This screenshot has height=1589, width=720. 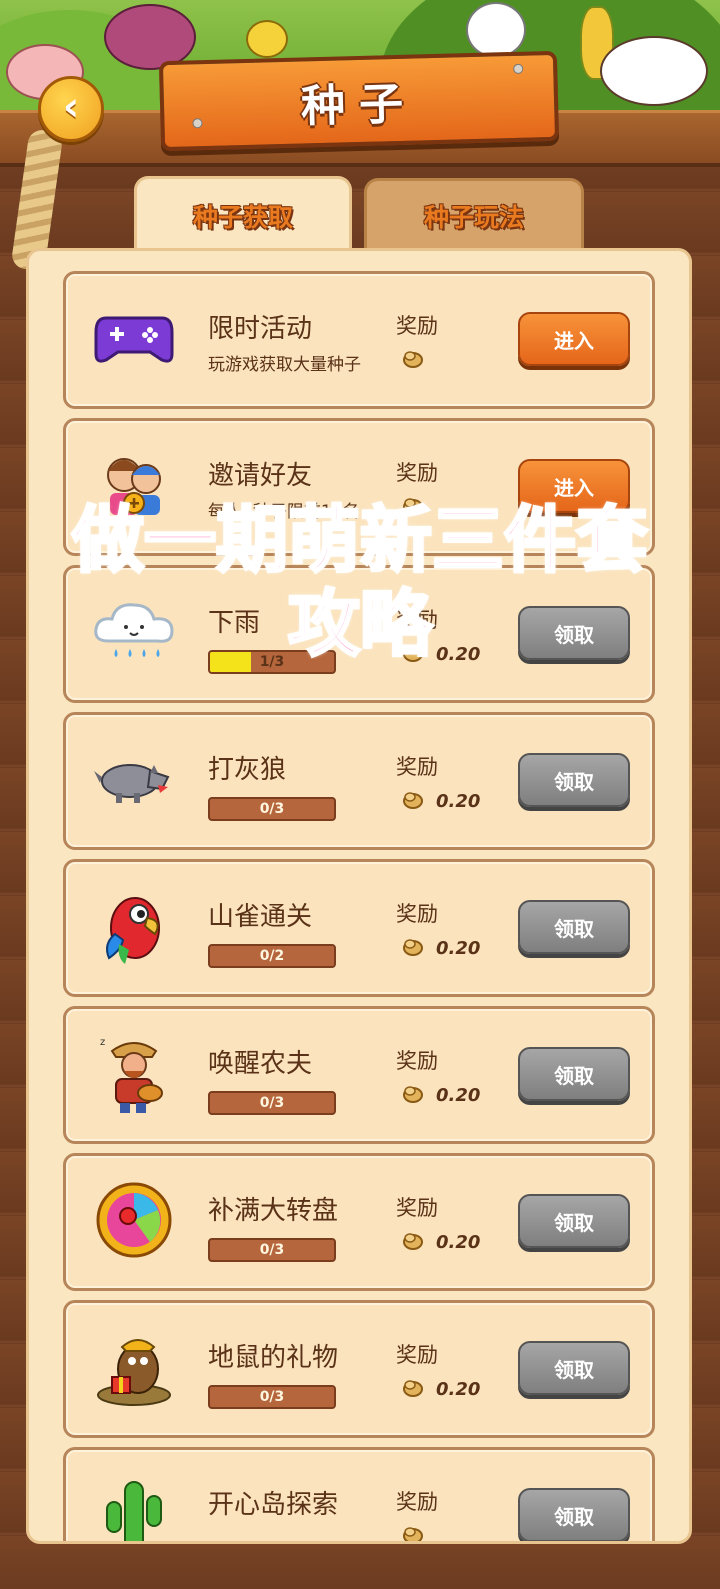 What do you see at coordinates (359, 105) in the screenshot?
I see `page-title: 种子` at bounding box center [359, 105].